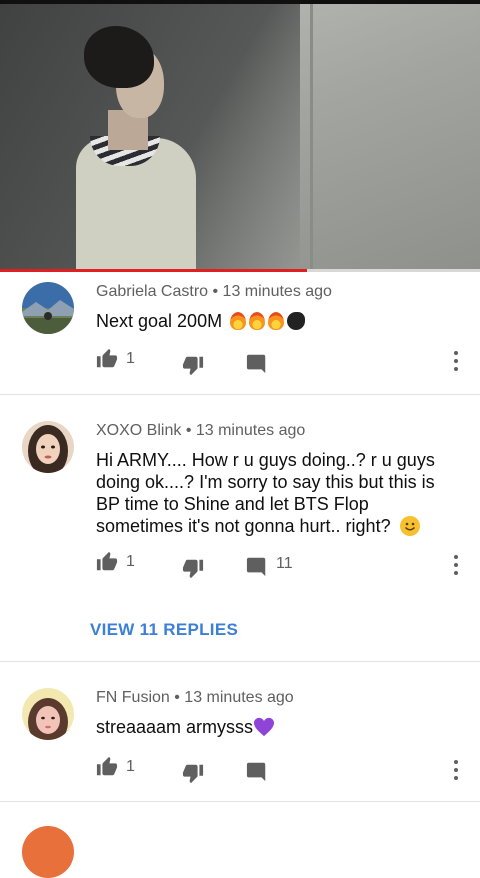 The width and height of the screenshot is (480, 878). What do you see at coordinates (159, 321) in the screenshot?
I see `comment-body: Next goal 200M` at bounding box center [159, 321].